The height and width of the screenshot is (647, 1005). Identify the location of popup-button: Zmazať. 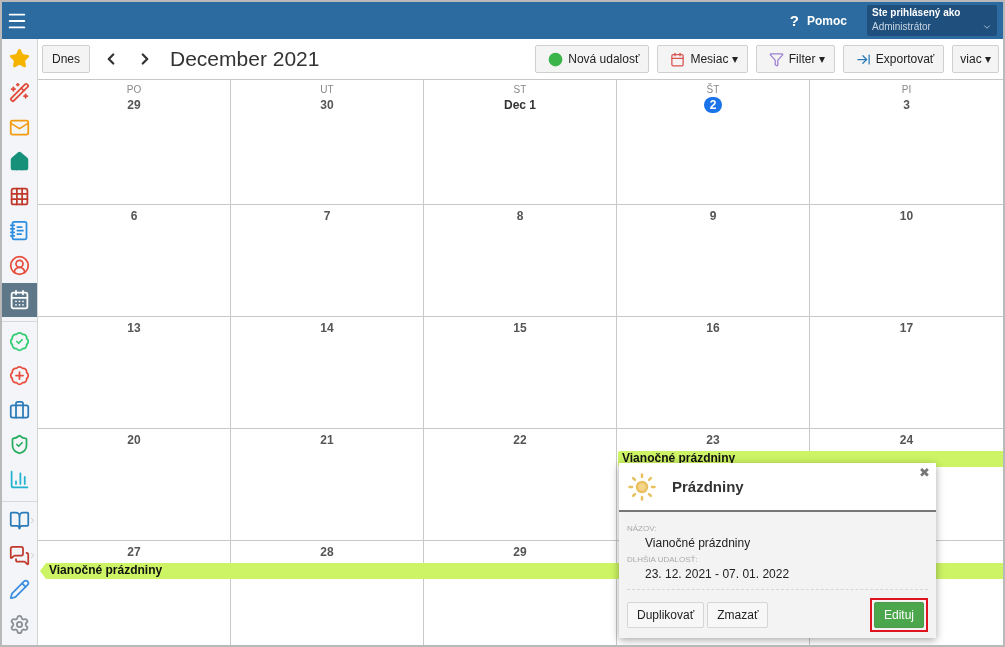
(738, 615).